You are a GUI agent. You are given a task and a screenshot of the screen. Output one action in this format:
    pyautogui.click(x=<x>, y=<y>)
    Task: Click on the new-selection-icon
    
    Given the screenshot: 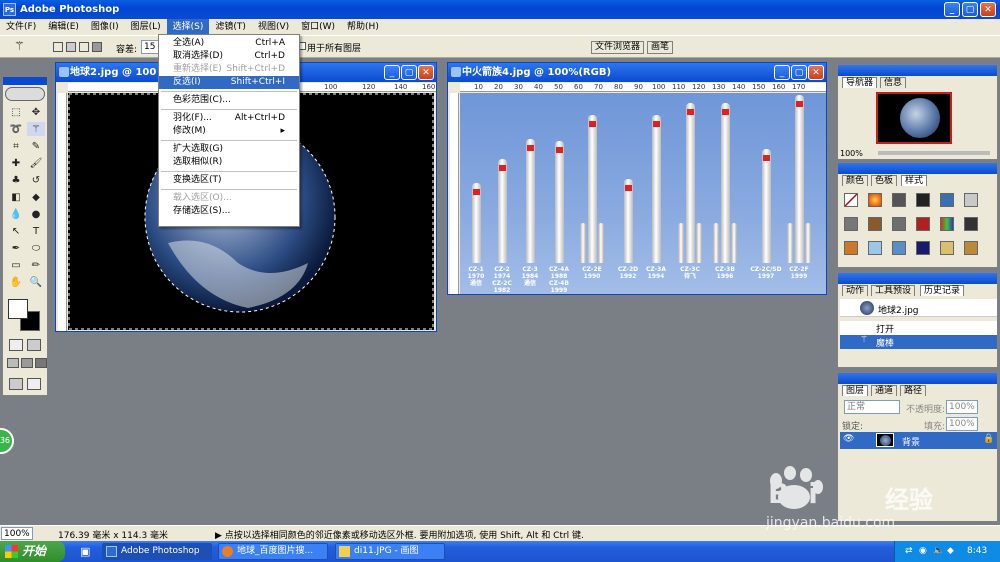 What is the action you would take?
    pyautogui.click(x=58, y=47)
    